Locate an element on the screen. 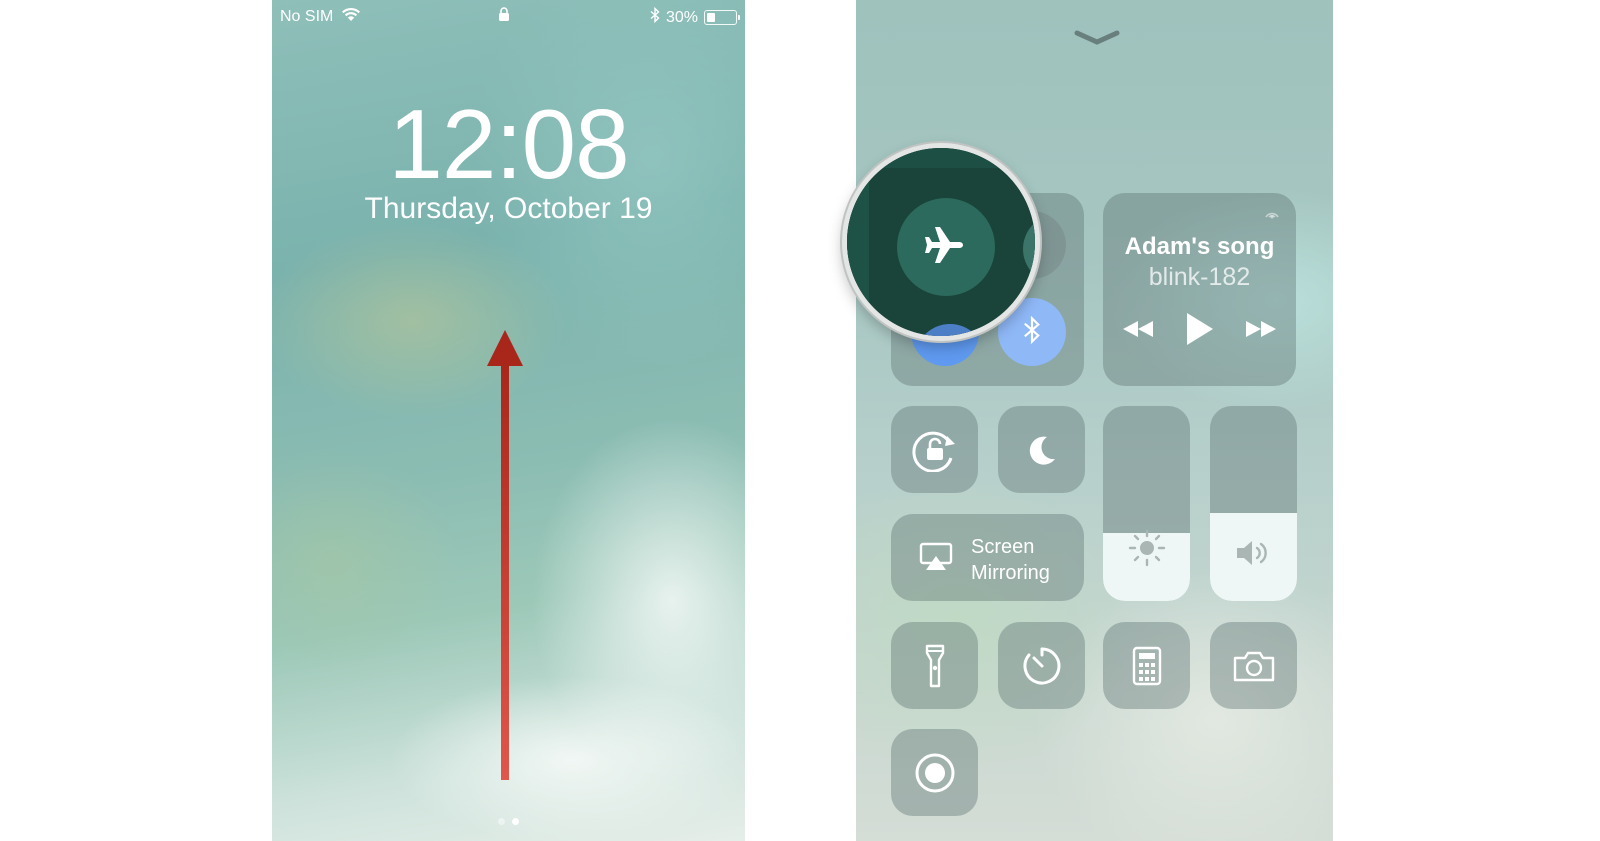  camera-icon is located at coordinates (1254, 666).